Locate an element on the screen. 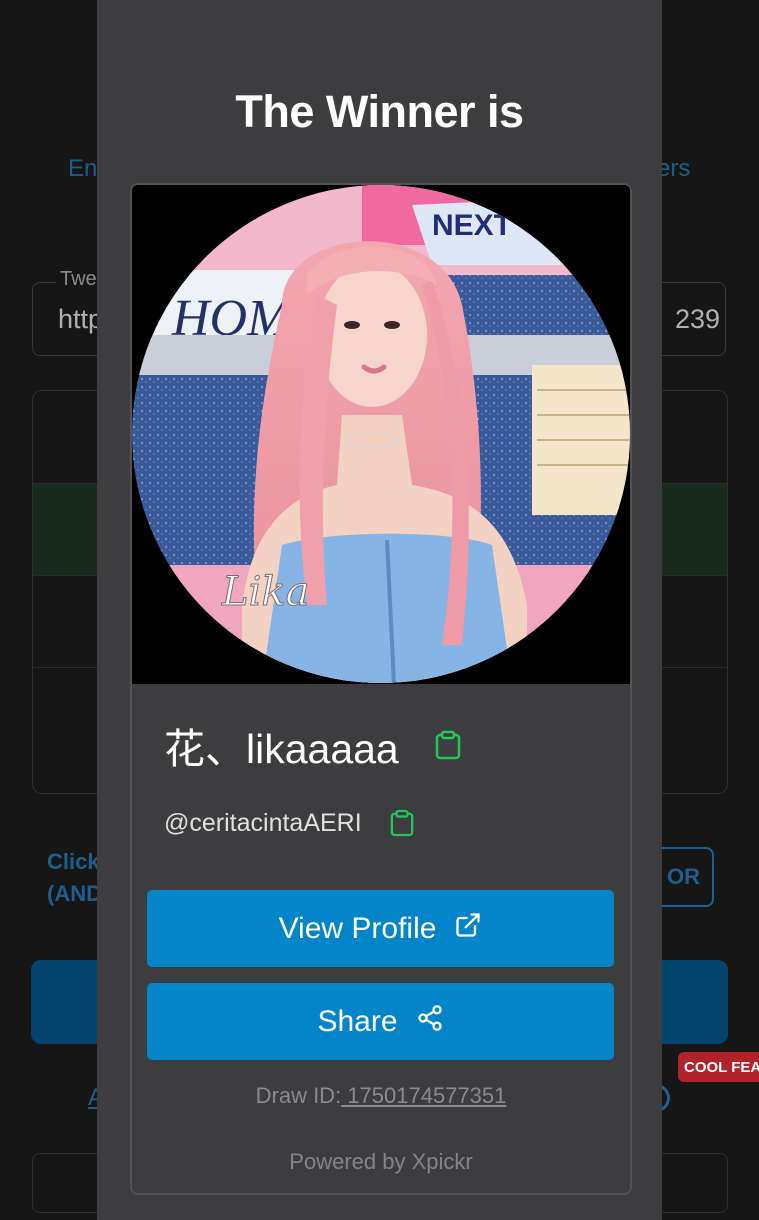 Image resolution: width=759 pixels, height=1220 pixels. background-tab-left: En is located at coordinates (82, 169).